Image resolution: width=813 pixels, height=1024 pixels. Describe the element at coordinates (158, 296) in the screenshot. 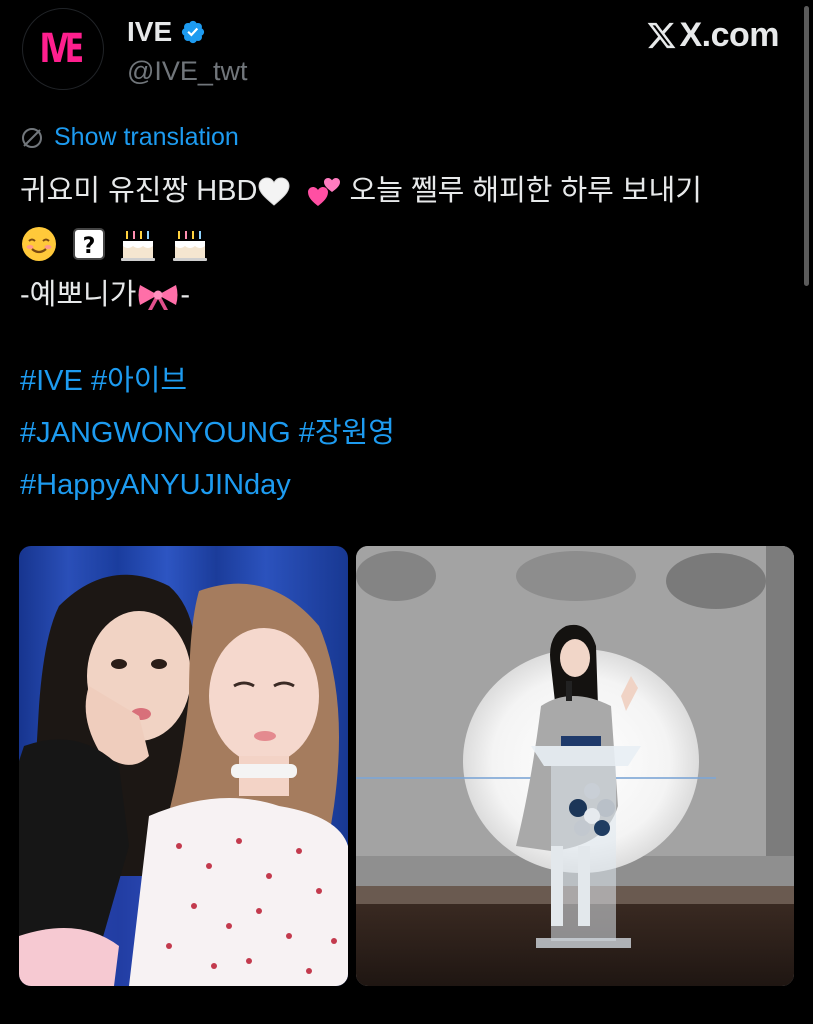

I see `ribbon-icon` at that location.